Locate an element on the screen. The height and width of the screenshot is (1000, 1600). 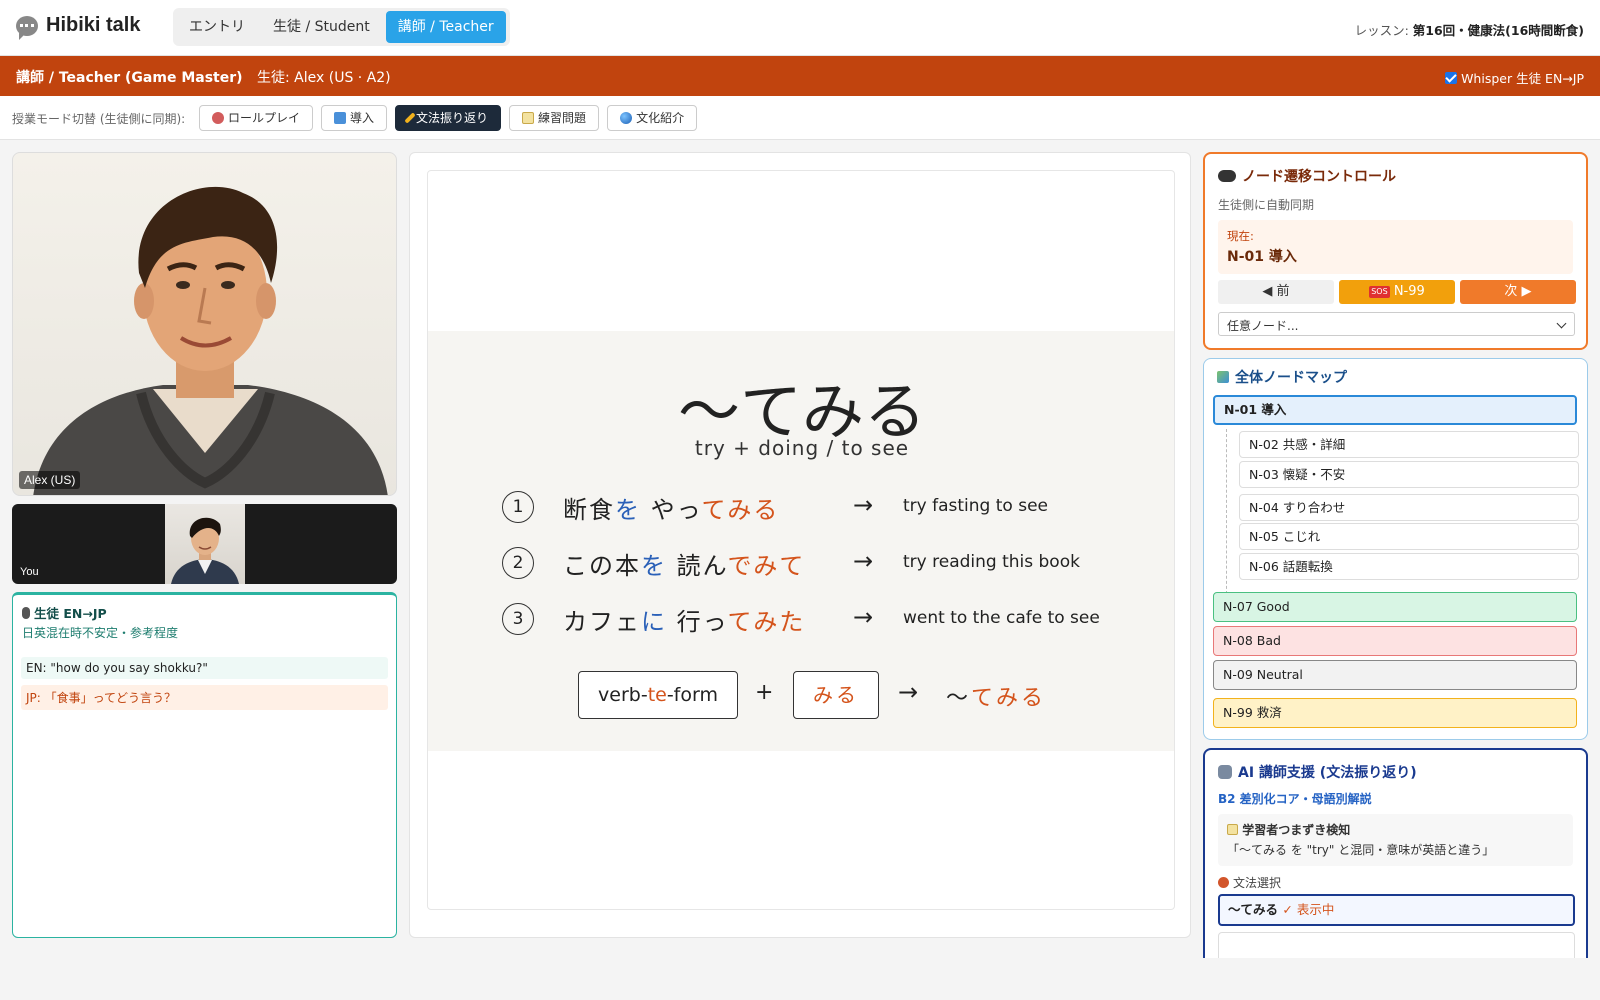
node-n07: N-07 Good is located at coordinates (1395, 607).